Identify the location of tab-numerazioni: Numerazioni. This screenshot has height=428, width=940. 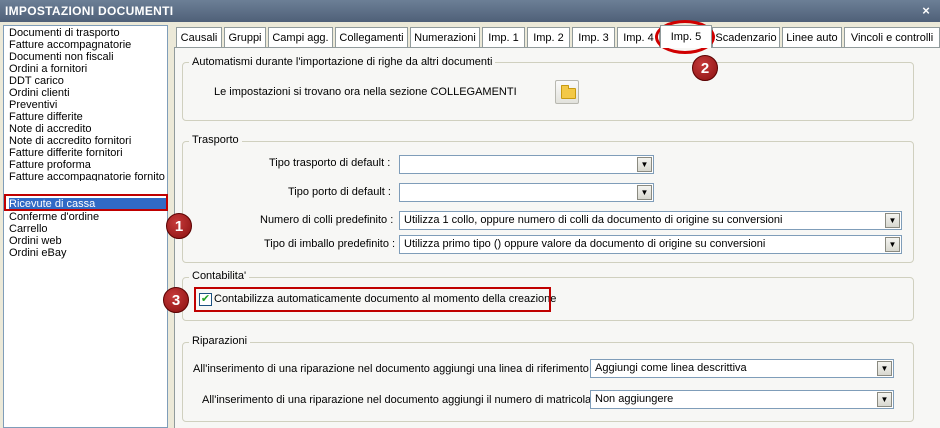
(445, 37).